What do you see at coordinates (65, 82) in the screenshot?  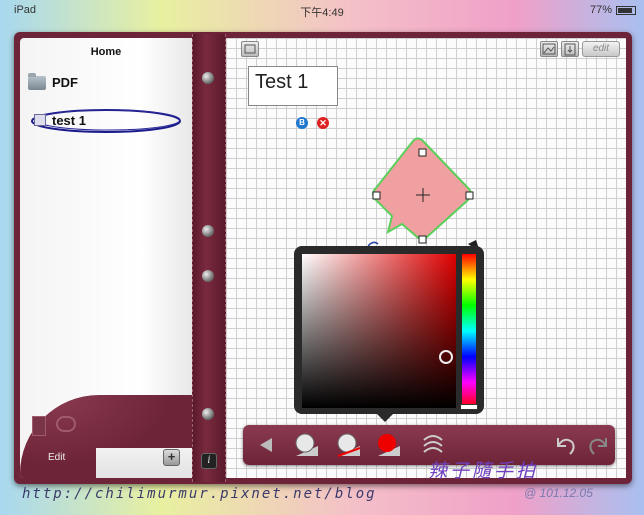 I see `sidebar-item-label: PDF` at bounding box center [65, 82].